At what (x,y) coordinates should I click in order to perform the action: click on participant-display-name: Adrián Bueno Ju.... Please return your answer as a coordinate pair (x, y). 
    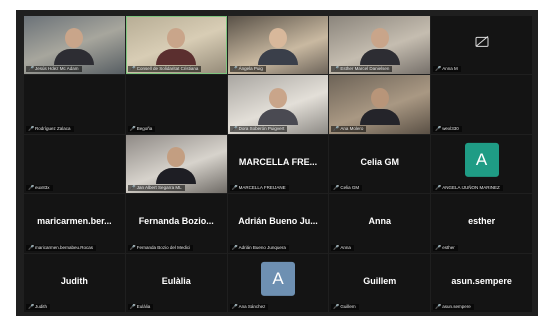
    Looking at the image, I should click on (278, 221).